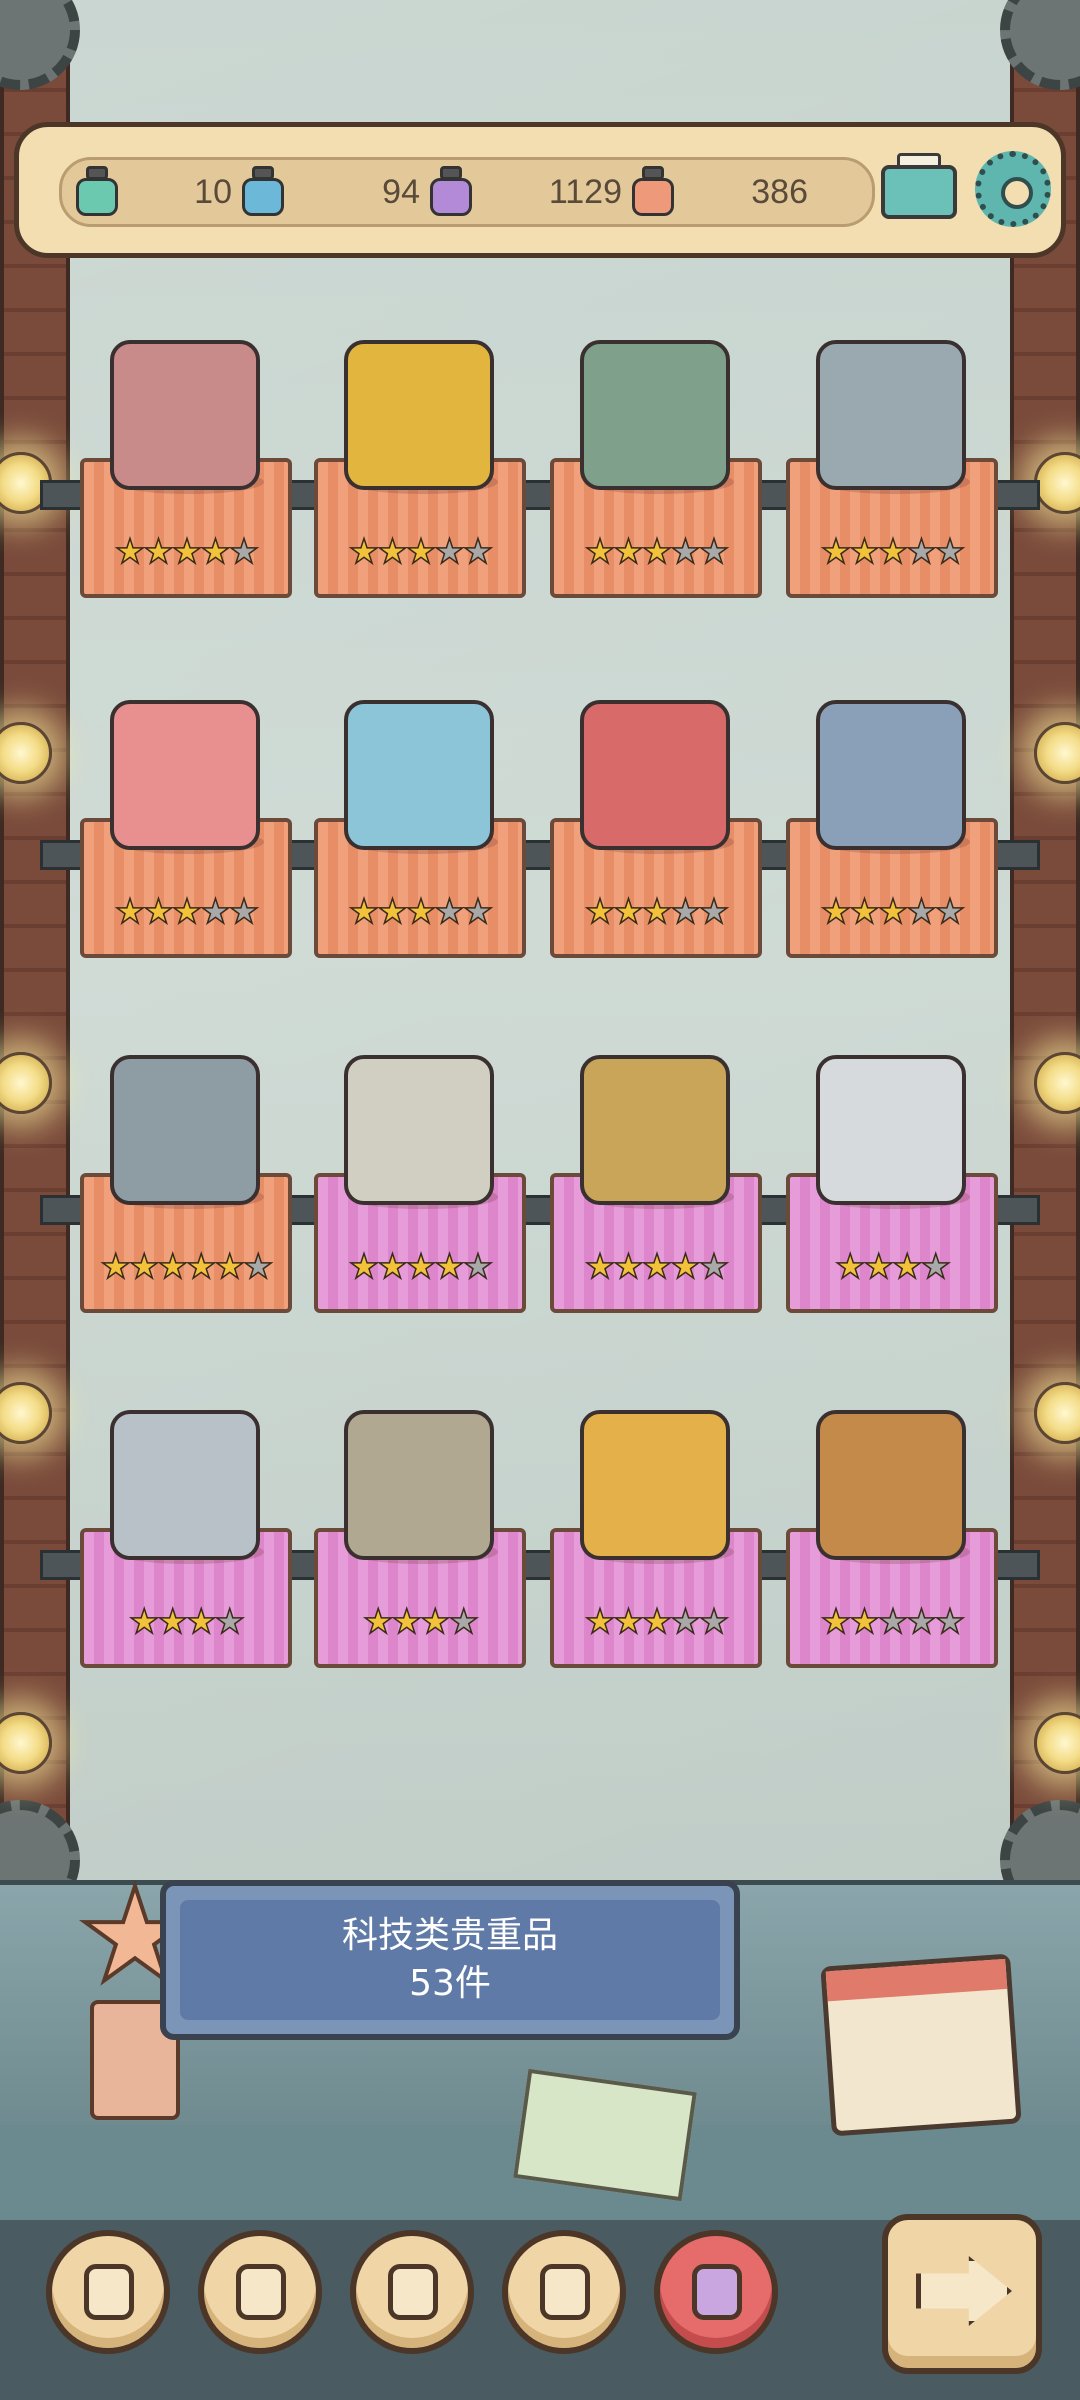  What do you see at coordinates (605, 2135) in the screenshot?
I see `map-scroll-icon` at bounding box center [605, 2135].